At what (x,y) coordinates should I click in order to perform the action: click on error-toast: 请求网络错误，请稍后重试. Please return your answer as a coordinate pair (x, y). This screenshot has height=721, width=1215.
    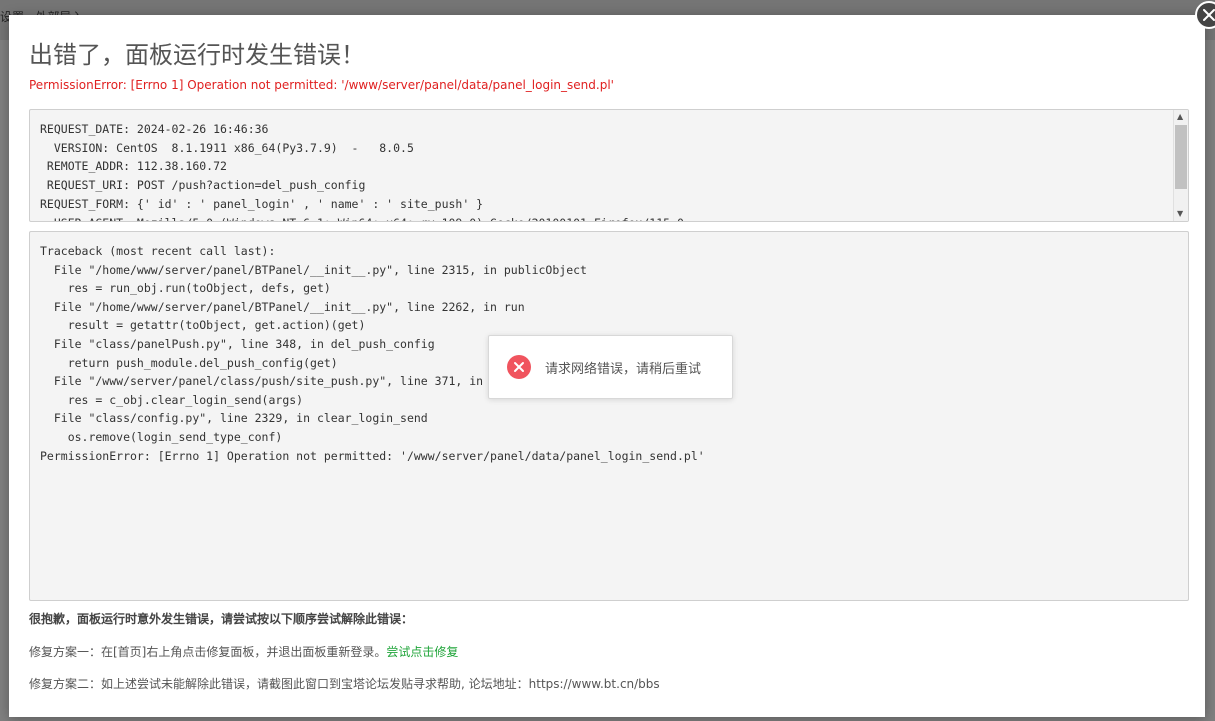
    Looking at the image, I should click on (610, 367).